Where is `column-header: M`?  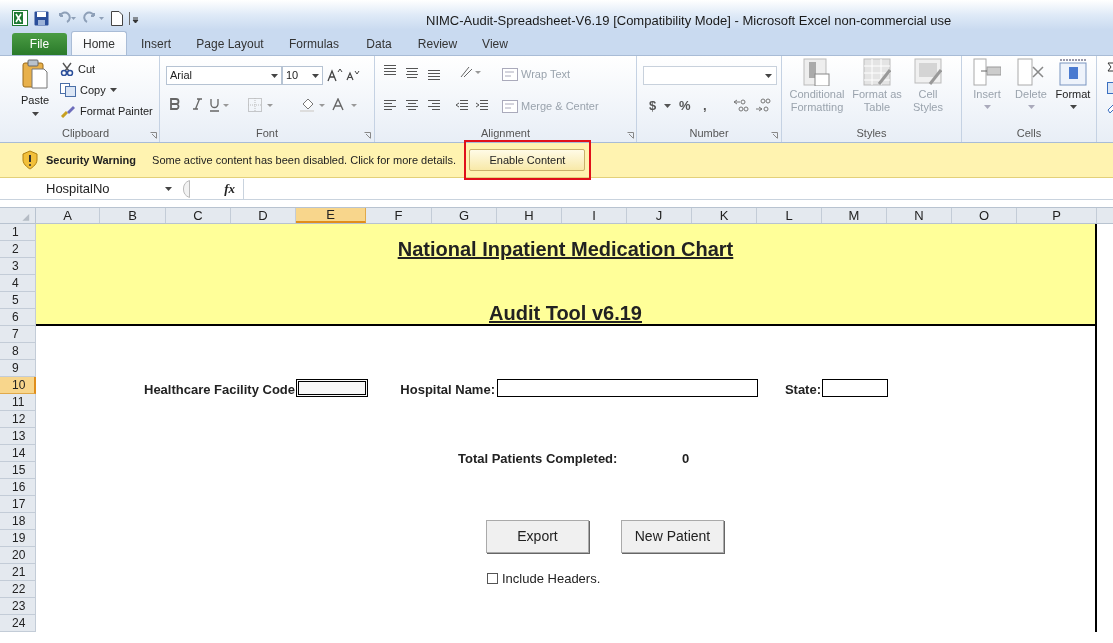 column-header: M is located at coordinates (854, 215).